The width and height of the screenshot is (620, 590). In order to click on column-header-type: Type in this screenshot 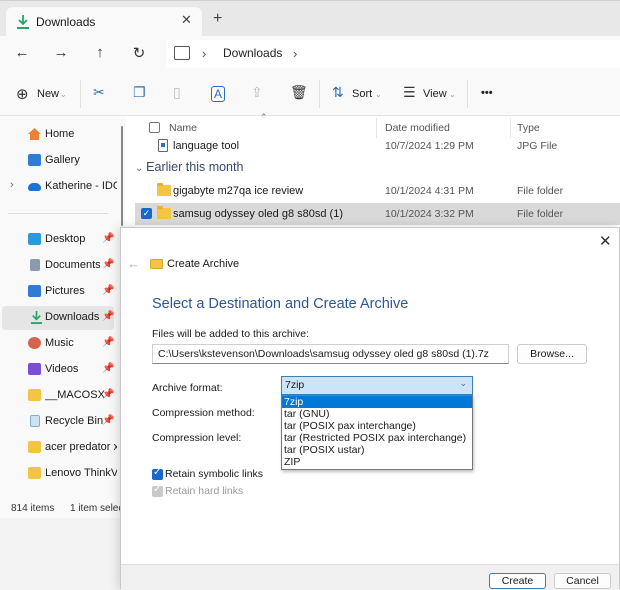, I will do `click(528, 128)`.